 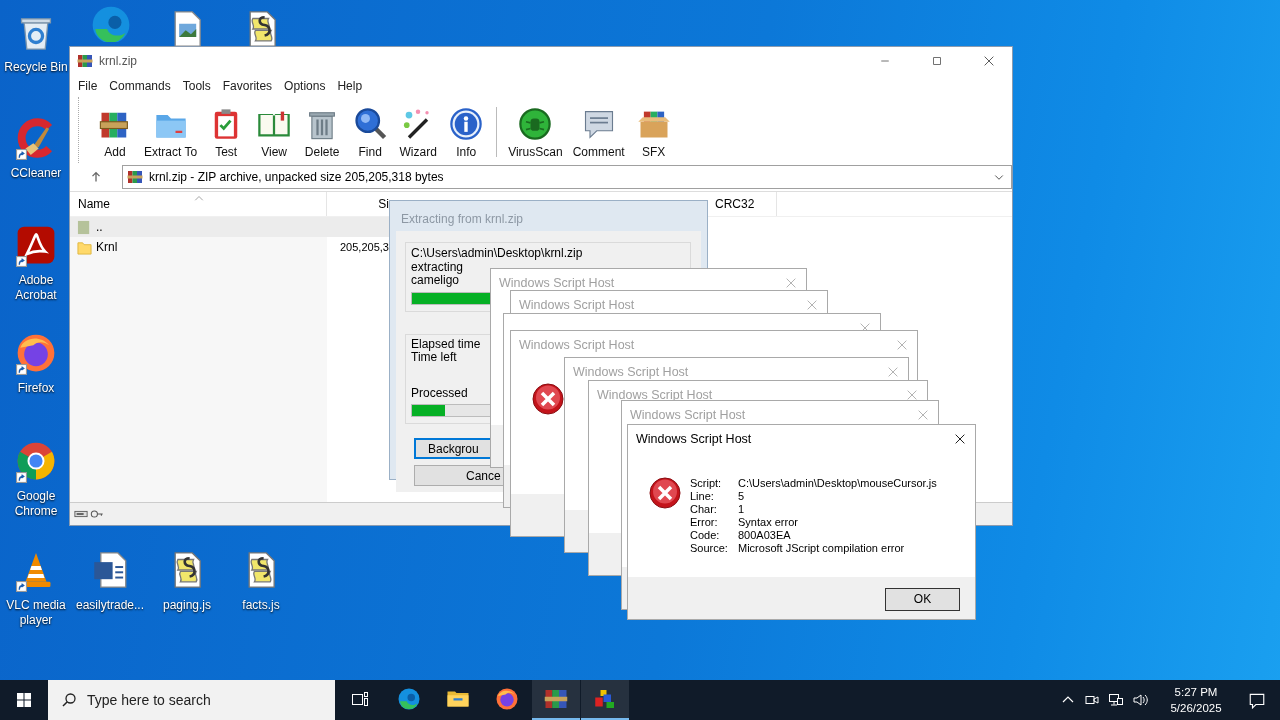 I want to click on dialog-title: Extracting from krnl.zip, so click(x=462, y=219).